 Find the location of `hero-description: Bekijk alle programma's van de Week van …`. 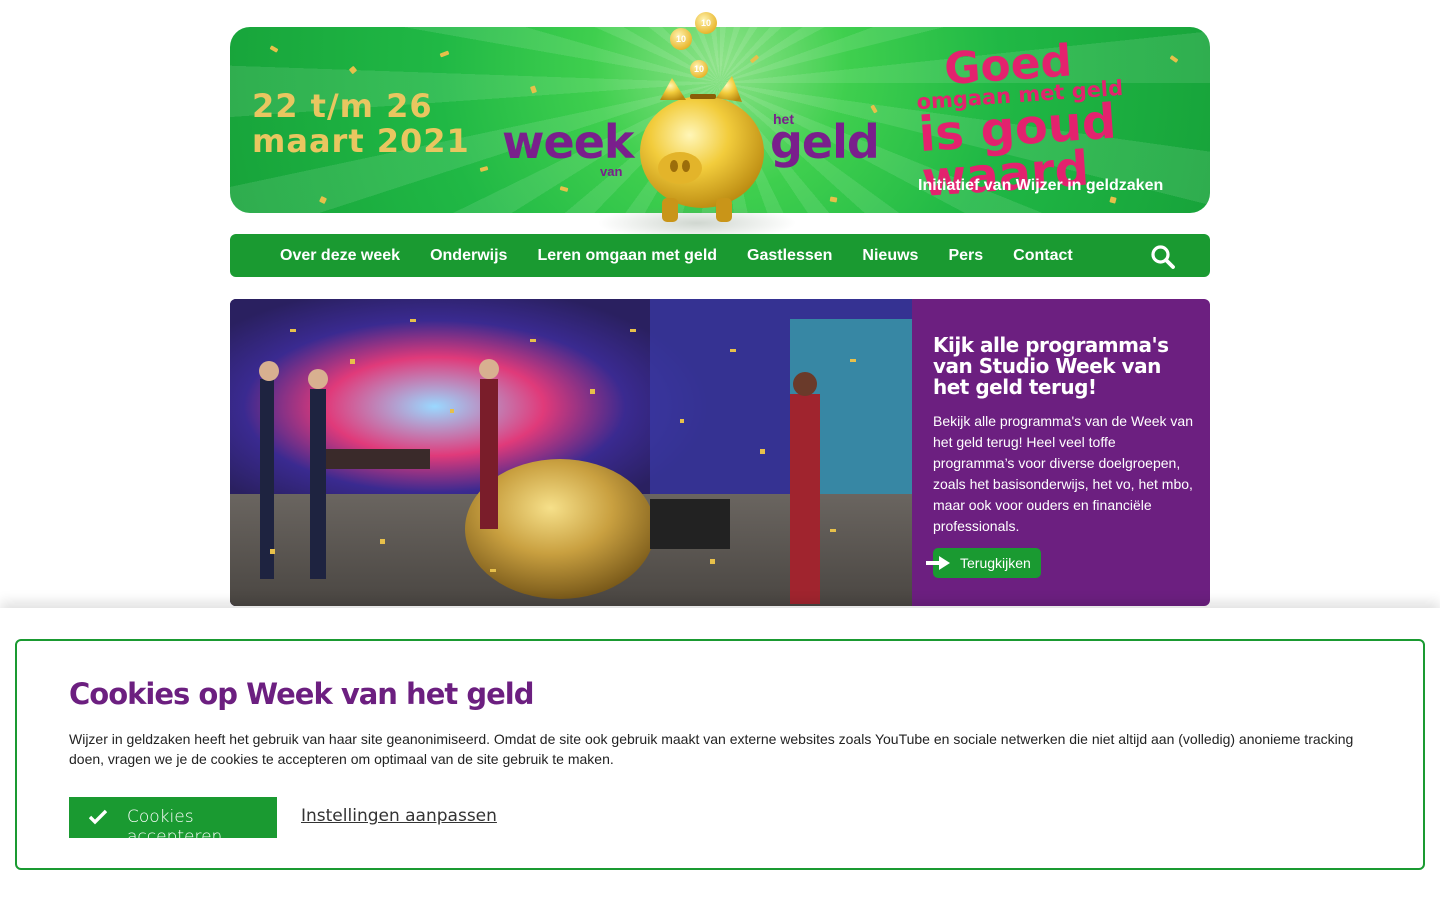

hero-description: Bekijk alle programma's van de Week van … is located at coordinates (1063, 473).